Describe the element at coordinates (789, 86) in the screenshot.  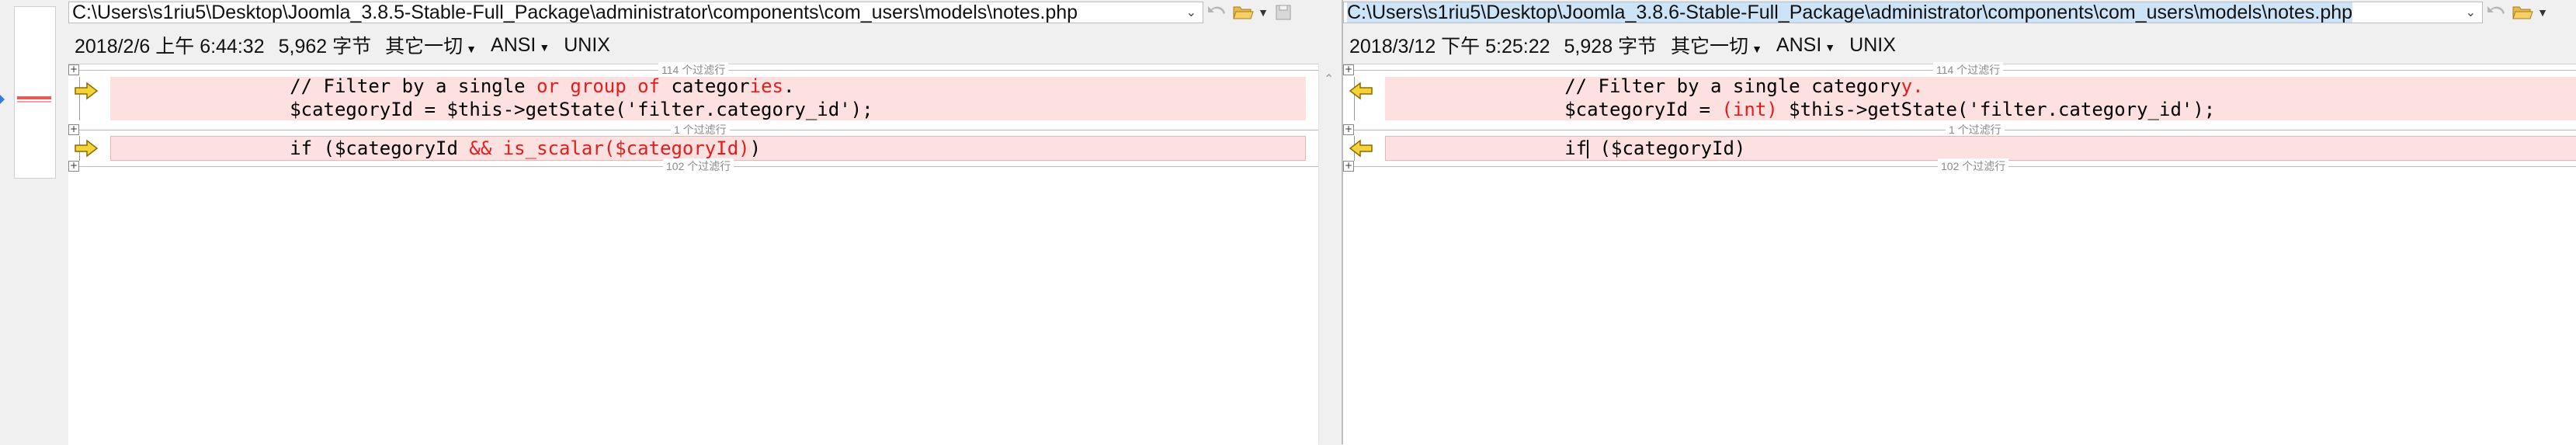
I see `code-text: .` at that location.